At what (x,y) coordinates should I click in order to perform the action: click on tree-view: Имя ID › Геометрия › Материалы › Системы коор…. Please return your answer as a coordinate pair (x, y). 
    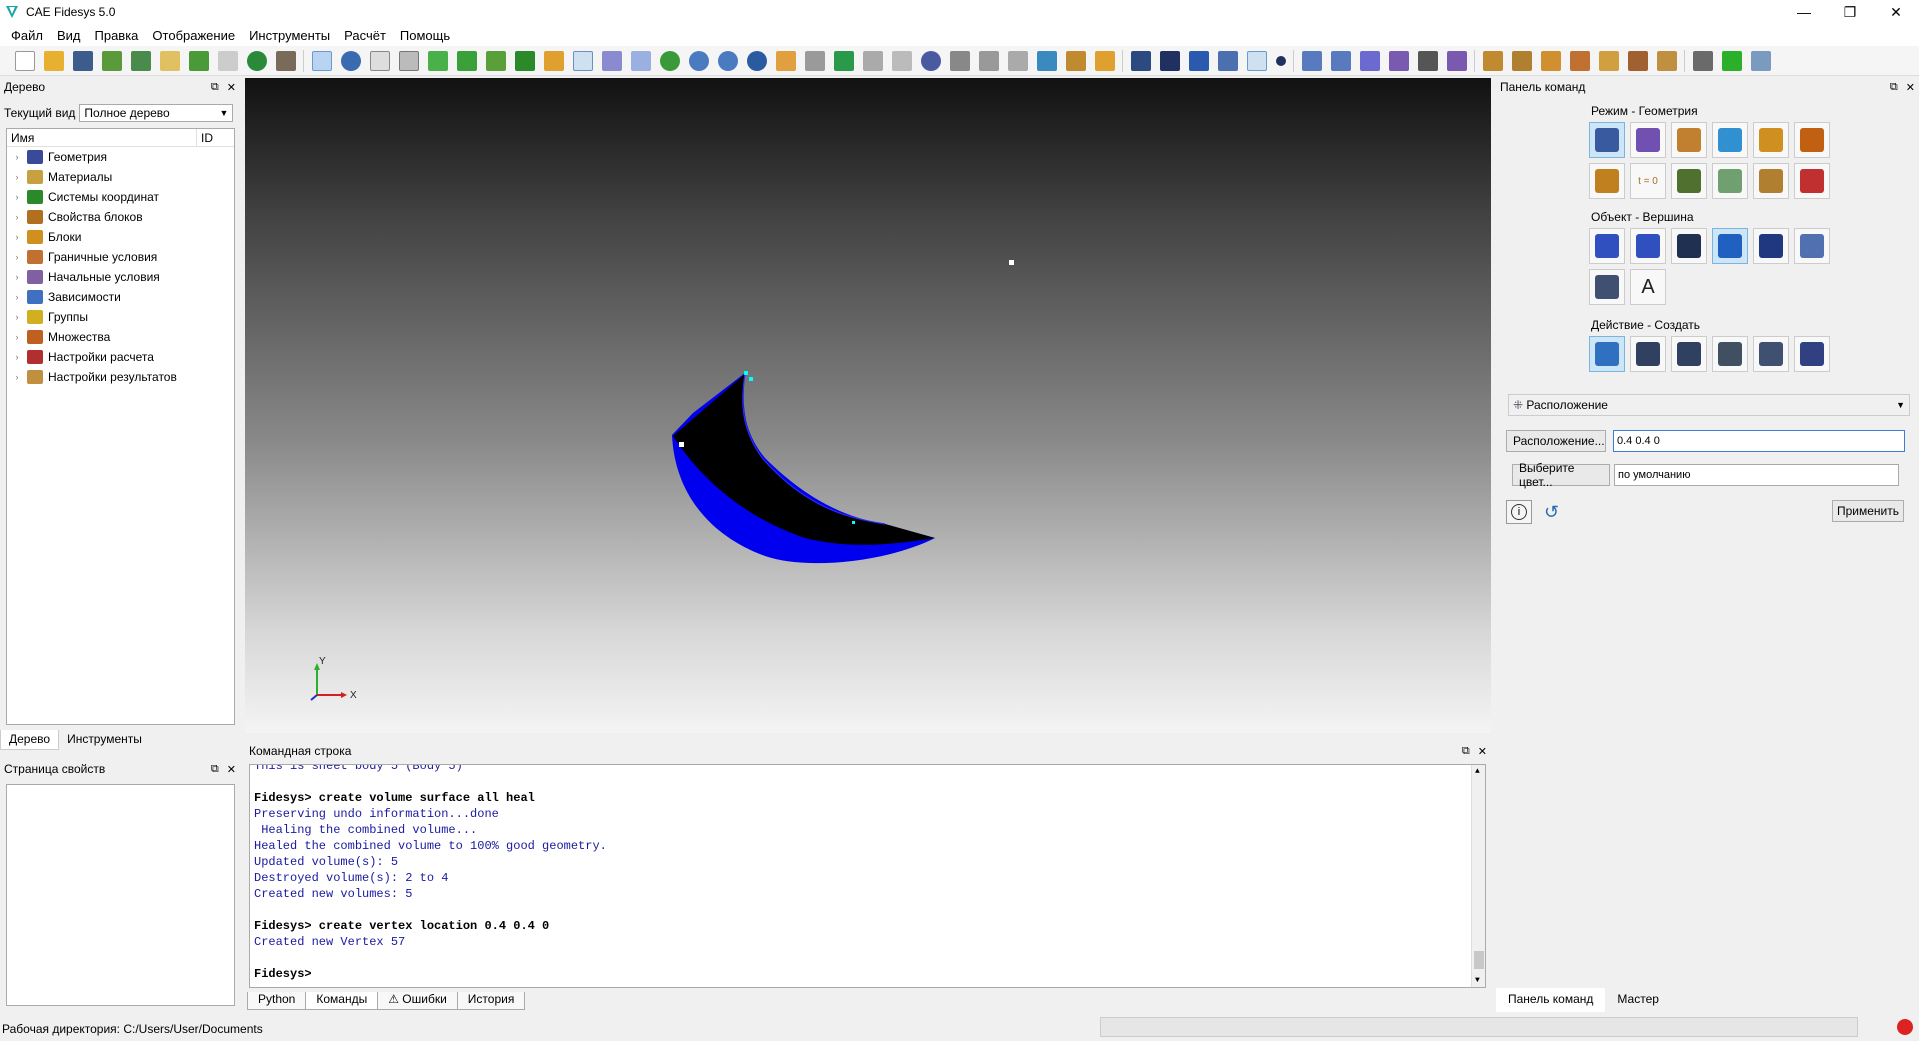
    Looking at the image, I should click on (120, 426).